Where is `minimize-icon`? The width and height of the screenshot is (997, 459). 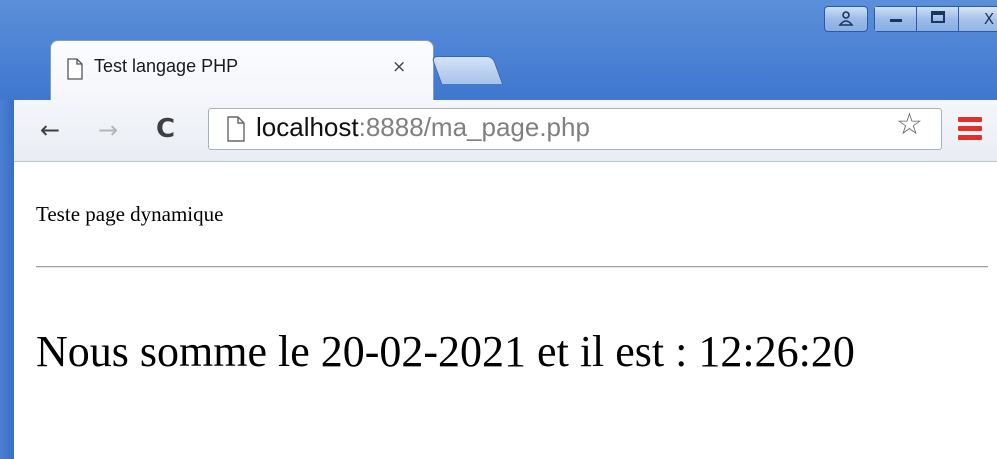 minimize-icon is located at coordinates (896, 19).